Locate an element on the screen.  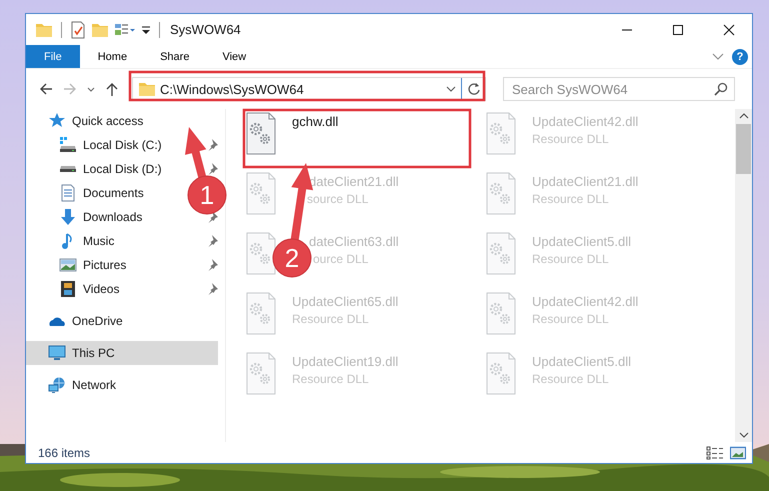
picture-icon is located at coordinates (68, 265).